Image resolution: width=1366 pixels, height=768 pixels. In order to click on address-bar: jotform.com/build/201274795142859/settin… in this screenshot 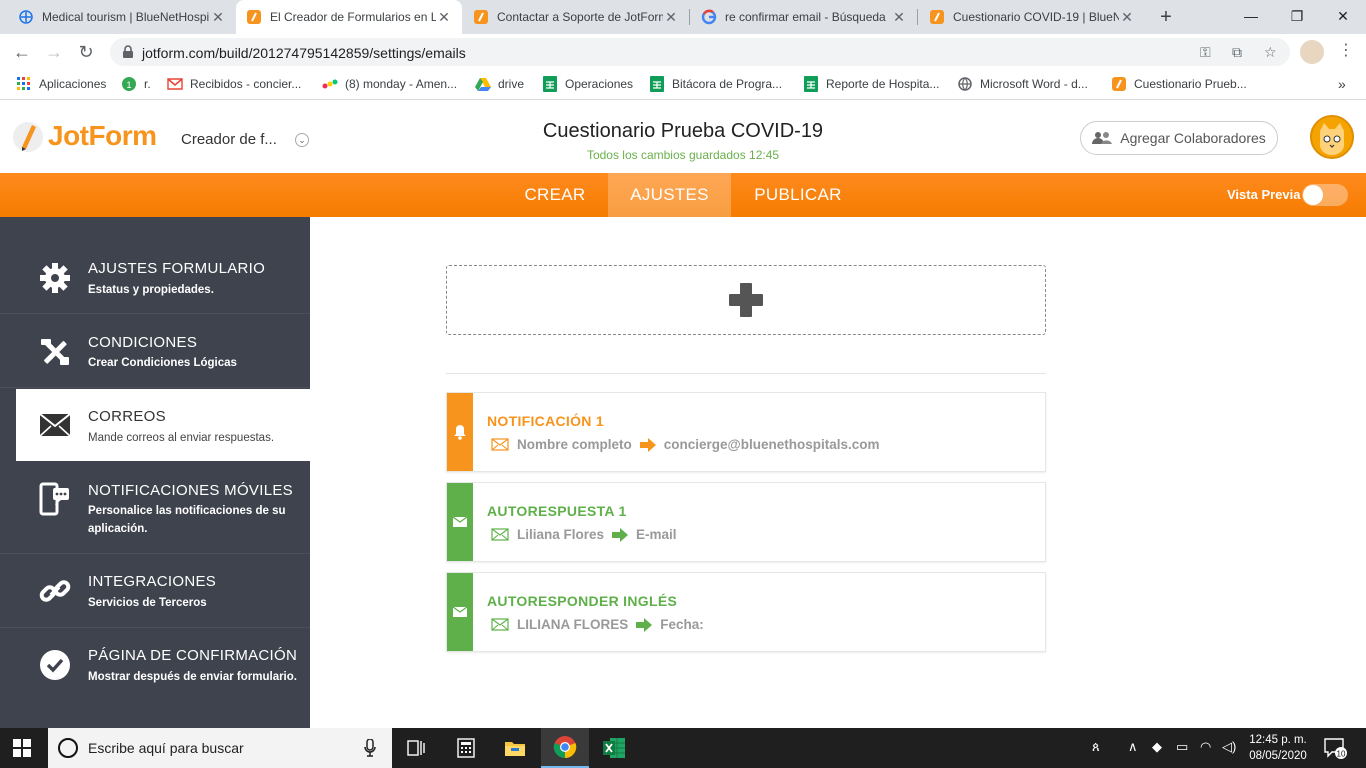, I will do `click(700, 52)`.